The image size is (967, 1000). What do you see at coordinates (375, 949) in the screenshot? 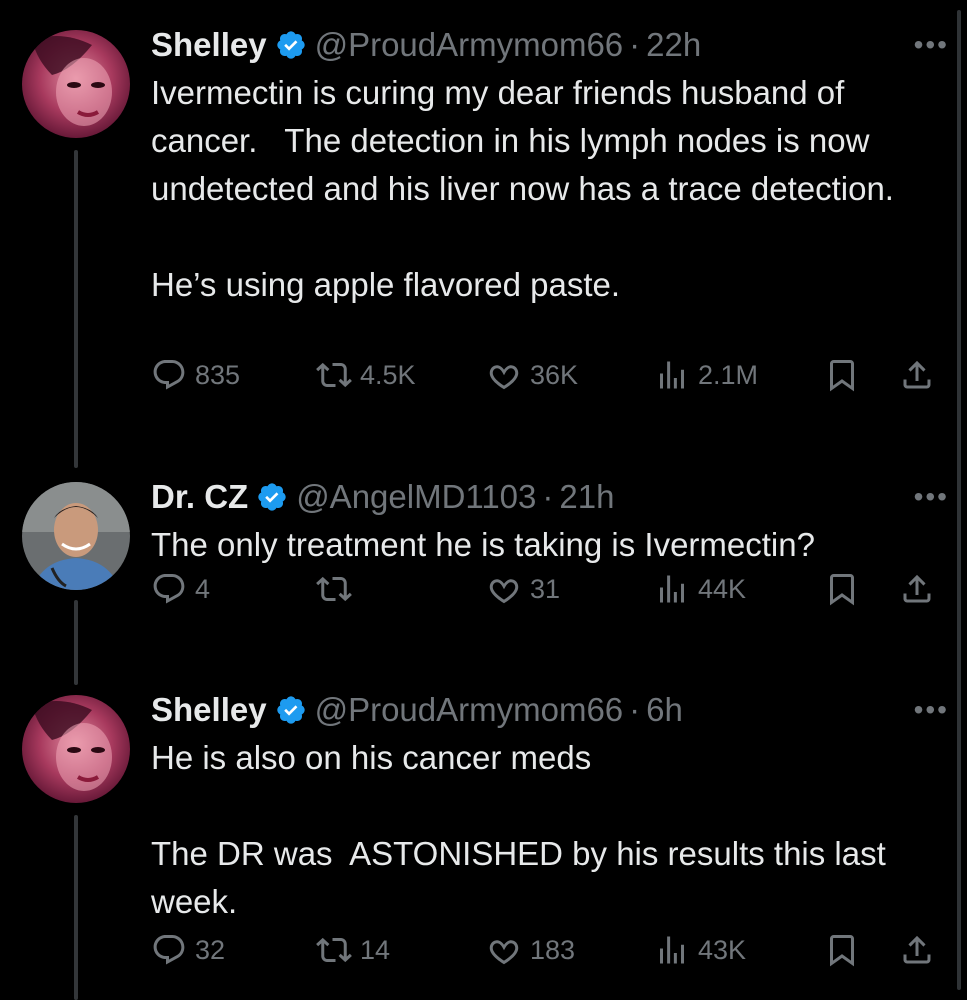
I see `retweet-count: 14` at bounding box center [375, 949].